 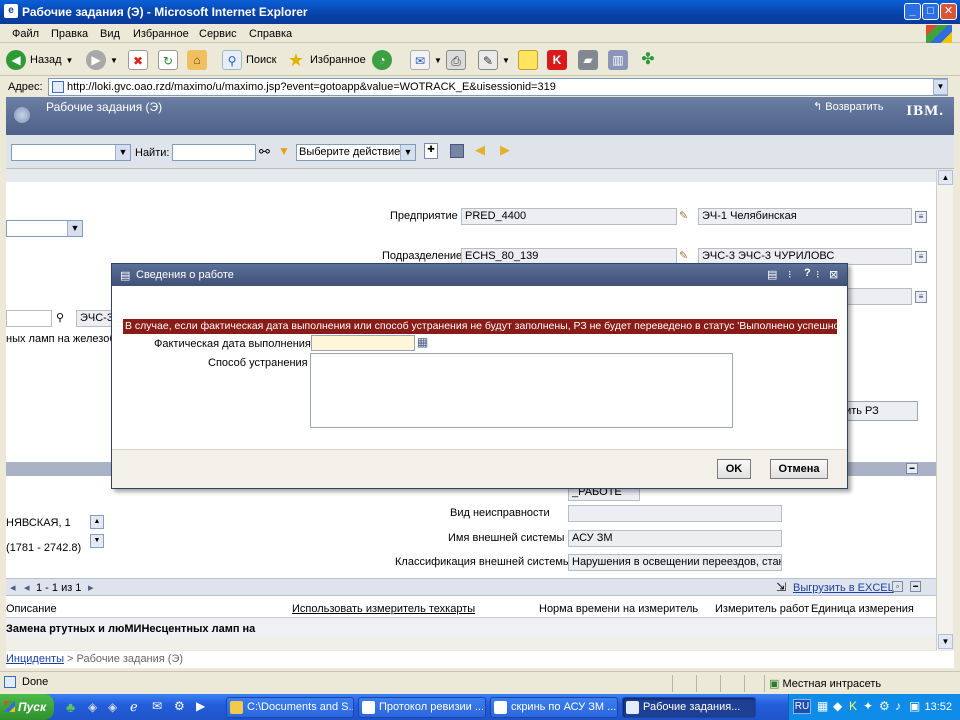 What do you see at coordinates (179, 706) in the screenshot?
I see `quicklaunch-app-icon: ⚙` at bounding box center [179, 706].